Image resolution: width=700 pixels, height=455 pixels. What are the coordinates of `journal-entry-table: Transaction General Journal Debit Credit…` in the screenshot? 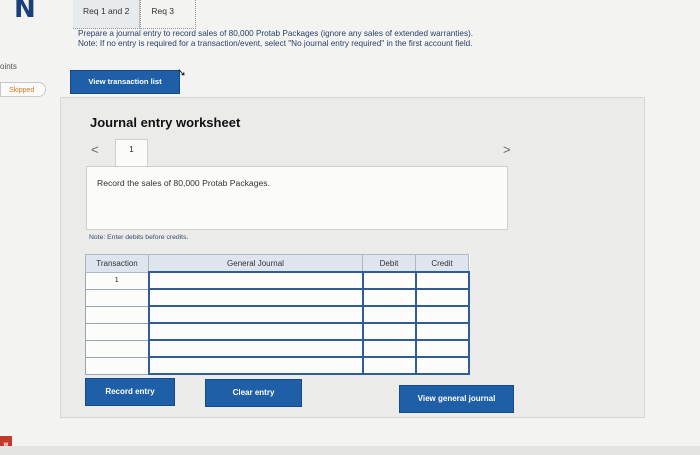 It's located at (277, 314).